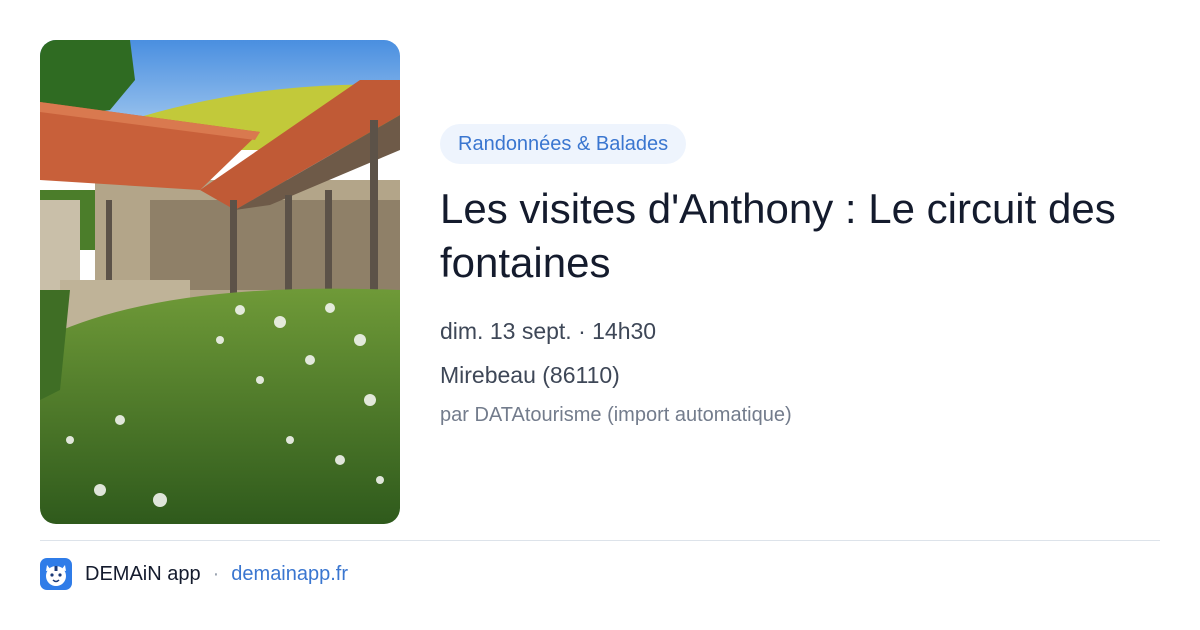 This screenshot has width=1200, height=630. Describe the element at coordinates (548, 331) in the screenshot. I see `event-date-time: dim. 13 sept. · 14h30` at that location.